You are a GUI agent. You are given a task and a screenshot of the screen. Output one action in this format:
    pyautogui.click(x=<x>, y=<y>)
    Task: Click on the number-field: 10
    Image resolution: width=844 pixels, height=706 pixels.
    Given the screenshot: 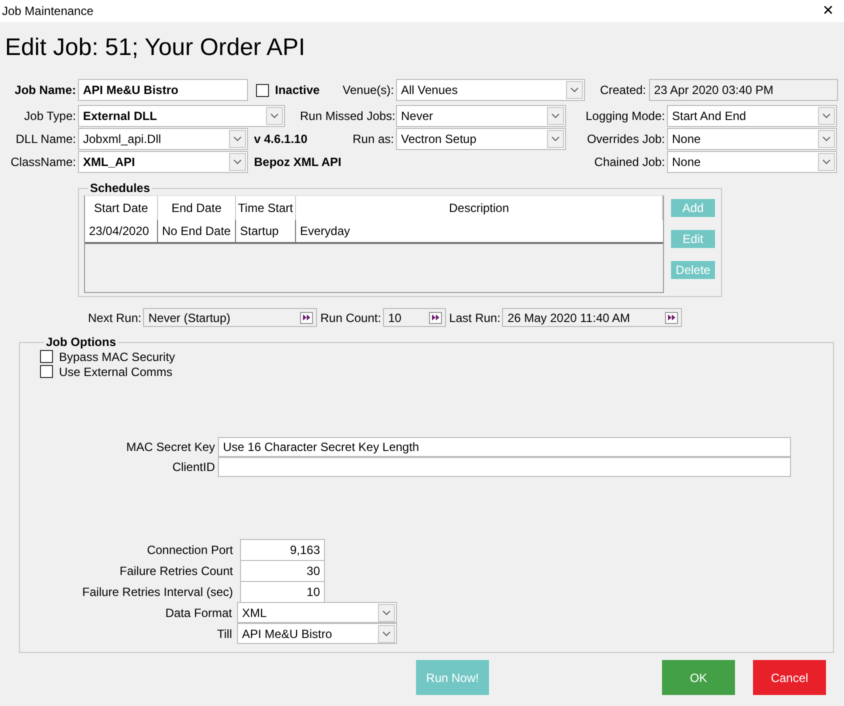 What is the action you would take?
    pyautogui.click(x=282, y=591)
    